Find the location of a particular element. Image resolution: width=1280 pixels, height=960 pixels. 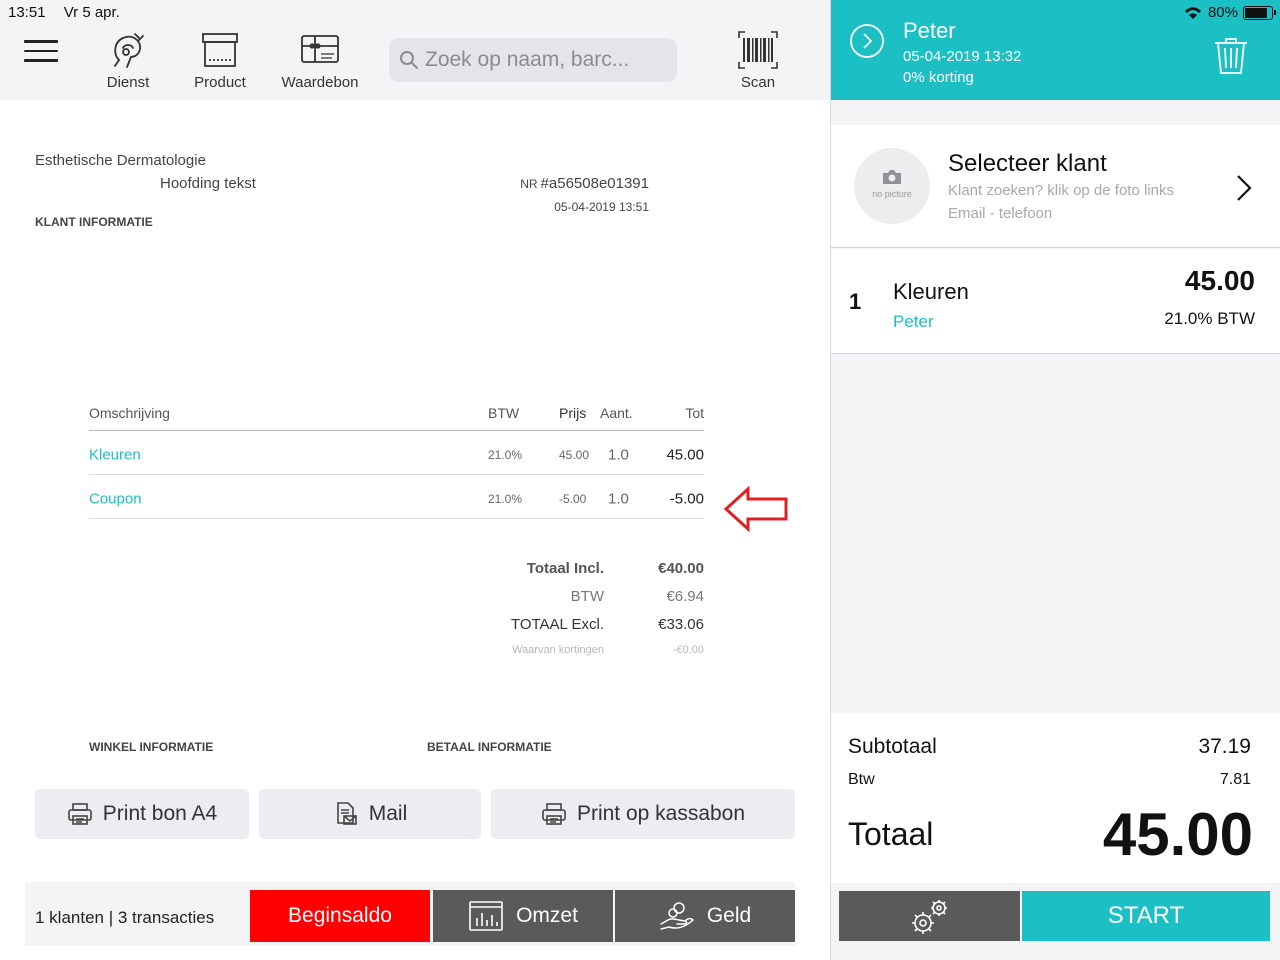

total-value: 45.00 is located at coordinates (1177, 834).